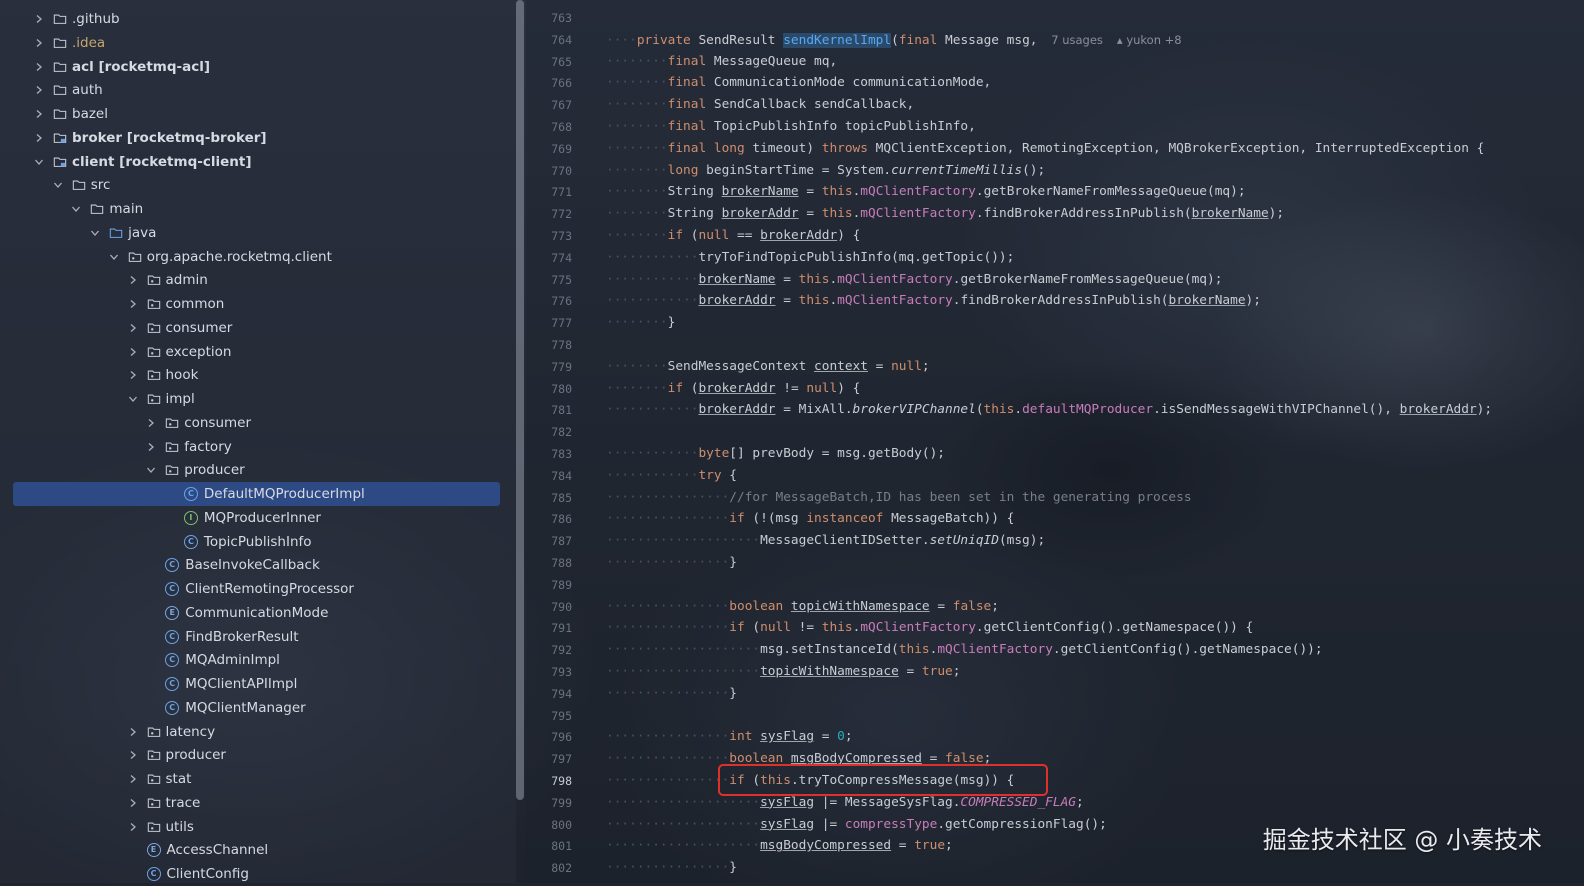 The height and width of the screenshot is (886, 1584). I want to click on tree-item: hook, so click(258, 375).